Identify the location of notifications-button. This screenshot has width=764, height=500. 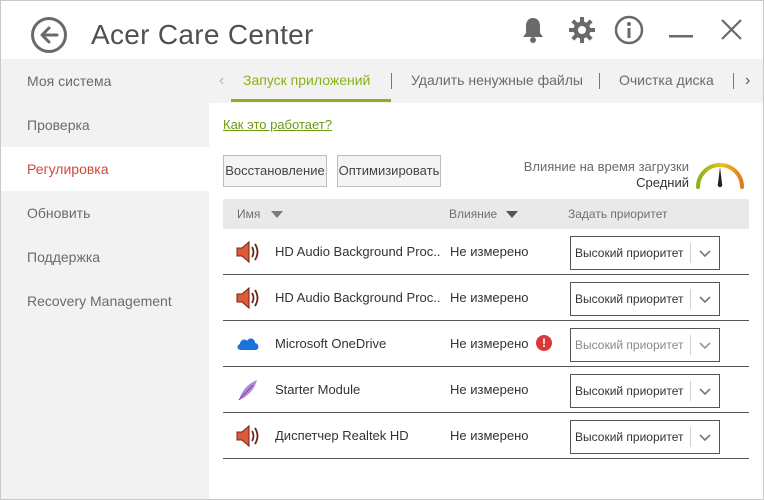
(534, 30).